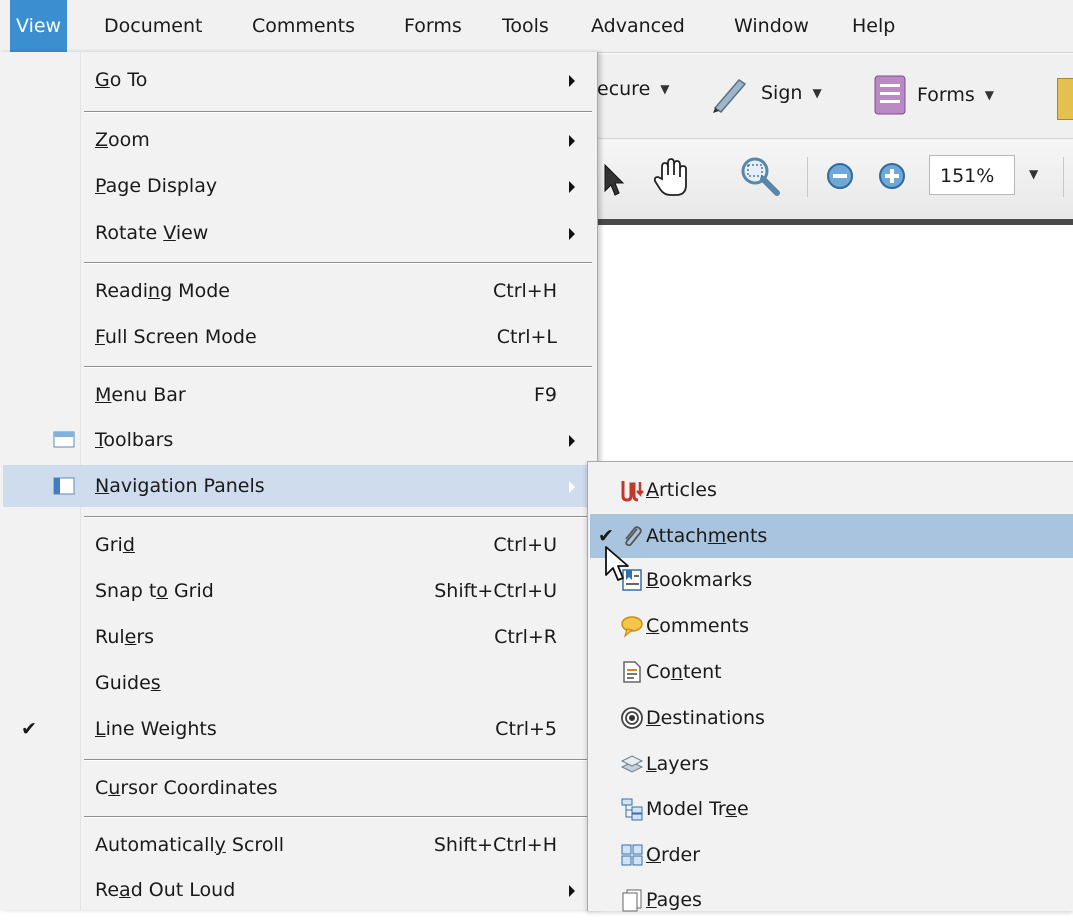 Image resolution: width=1073 pixels, height=922 pixels. Describe the element at coordinates (298, 545) in the screenshot. I see `menu-item-grid: Grid Ctrl+U` at that location.